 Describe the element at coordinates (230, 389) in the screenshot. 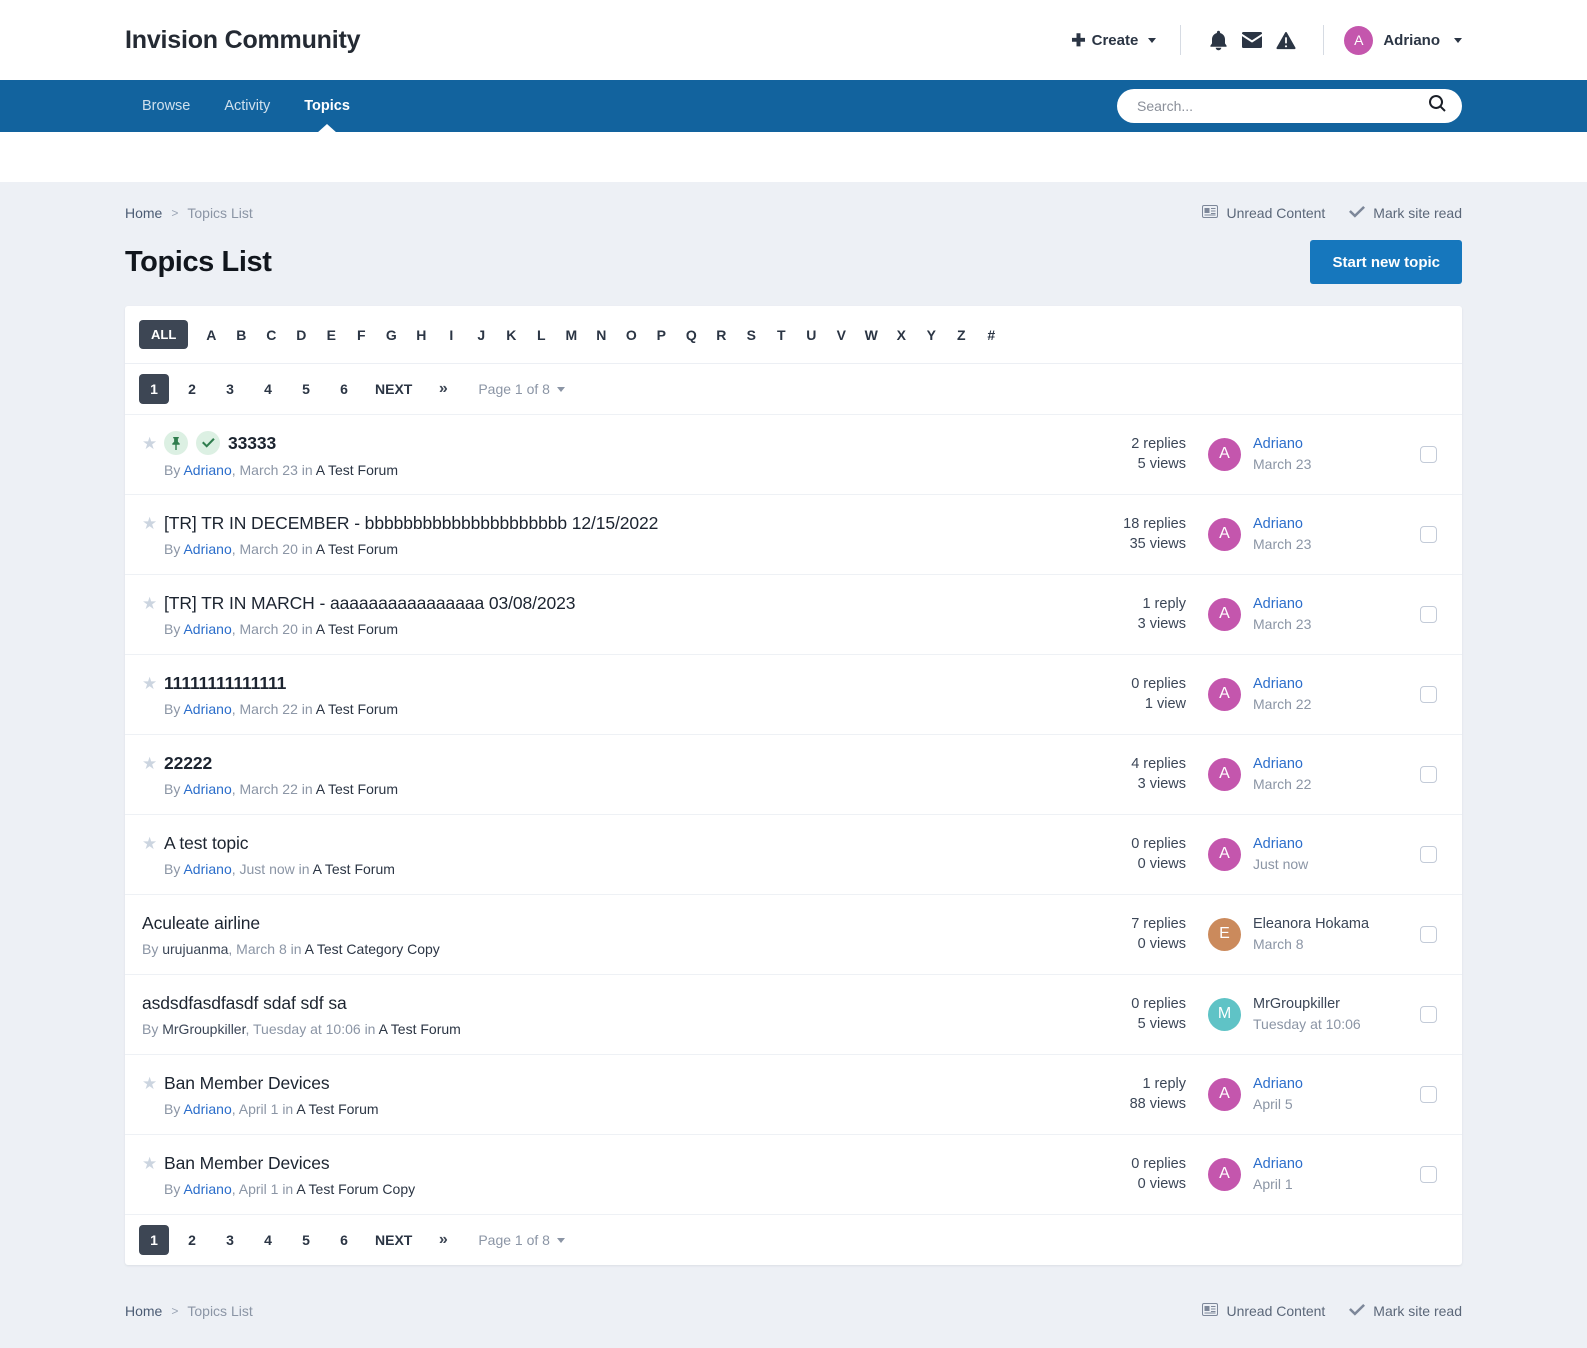

I see `page-3-button-top: 3` at that location.